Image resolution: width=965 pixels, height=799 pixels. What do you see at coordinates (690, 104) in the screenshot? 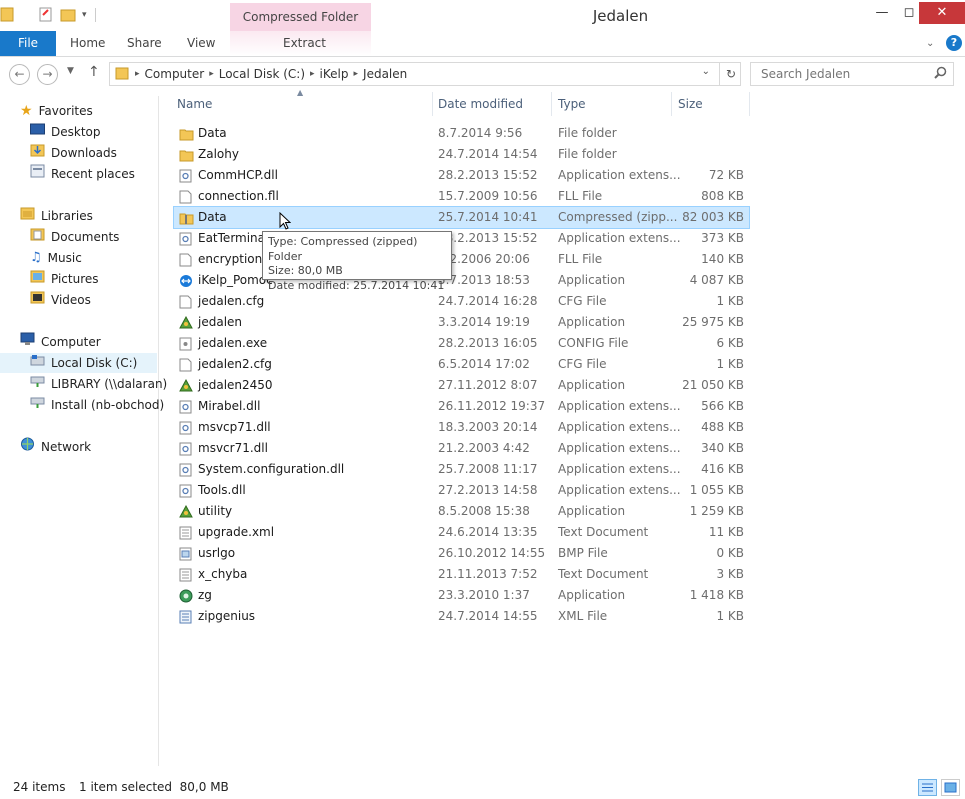
I see `column-header-size: Size` at bounding box center [690, 104].